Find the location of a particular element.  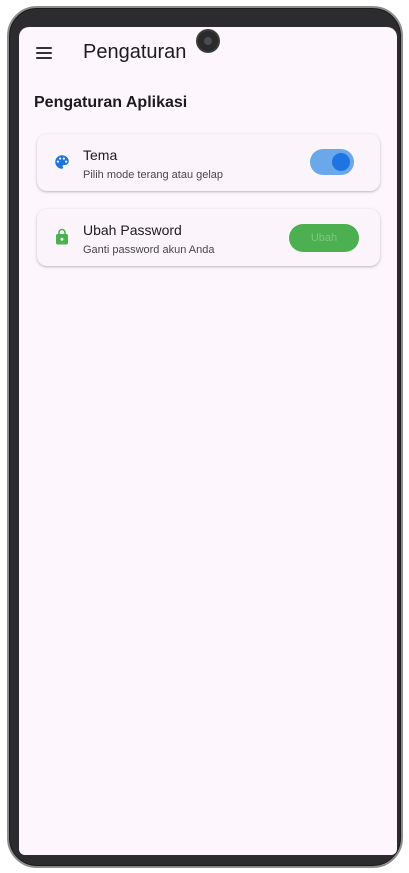

camera-icon is located at coordinates (208, 41).